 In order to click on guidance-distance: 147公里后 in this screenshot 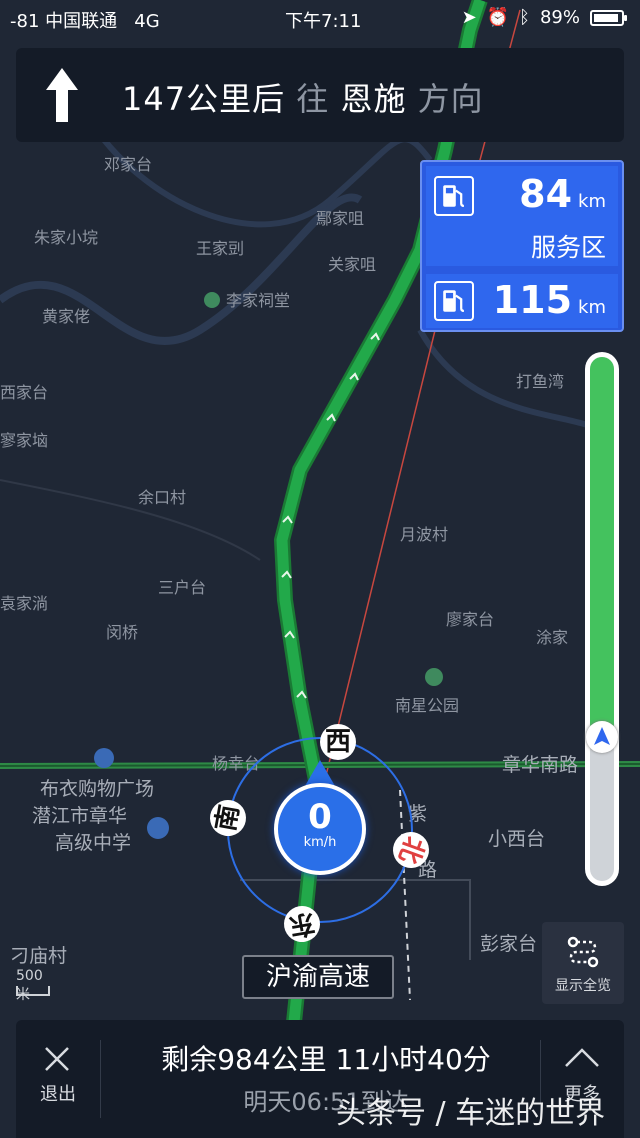, I will do `click(204, 99)`.